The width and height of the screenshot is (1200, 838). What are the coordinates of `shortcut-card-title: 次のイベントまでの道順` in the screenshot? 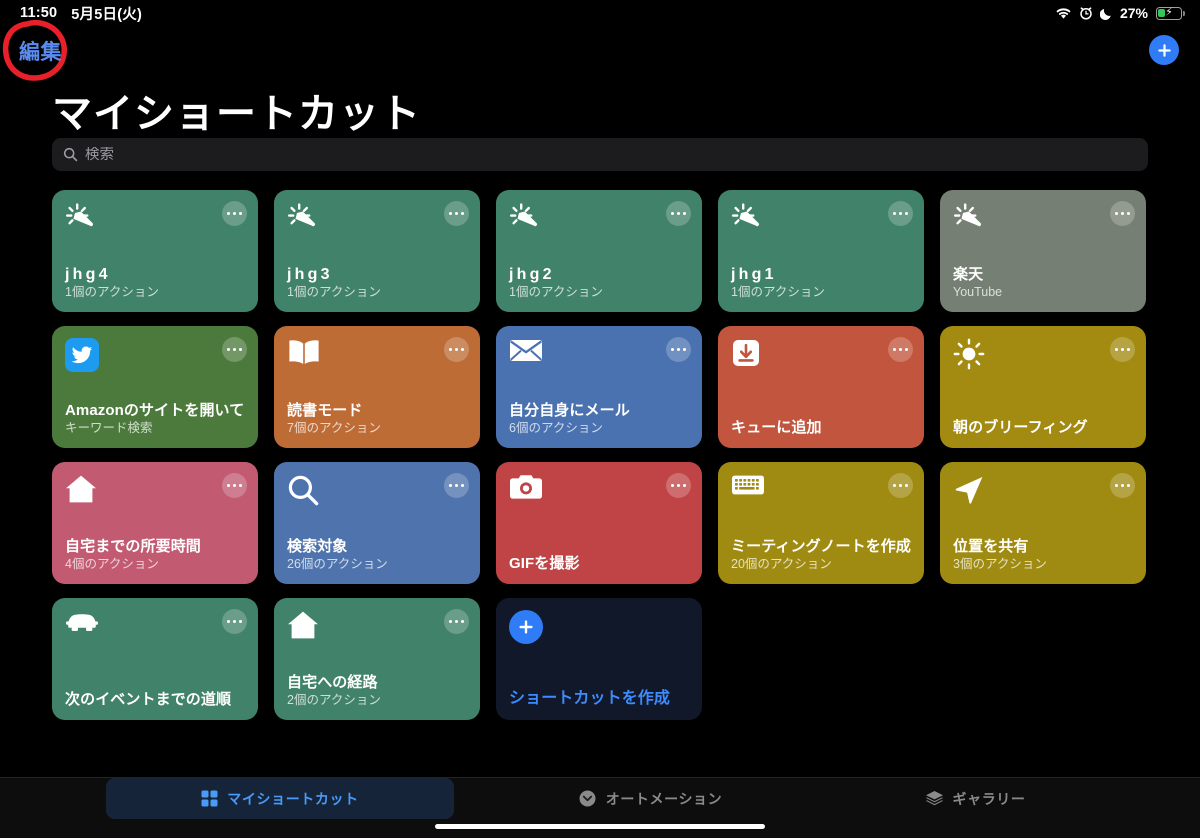 It's located at (148, 699).